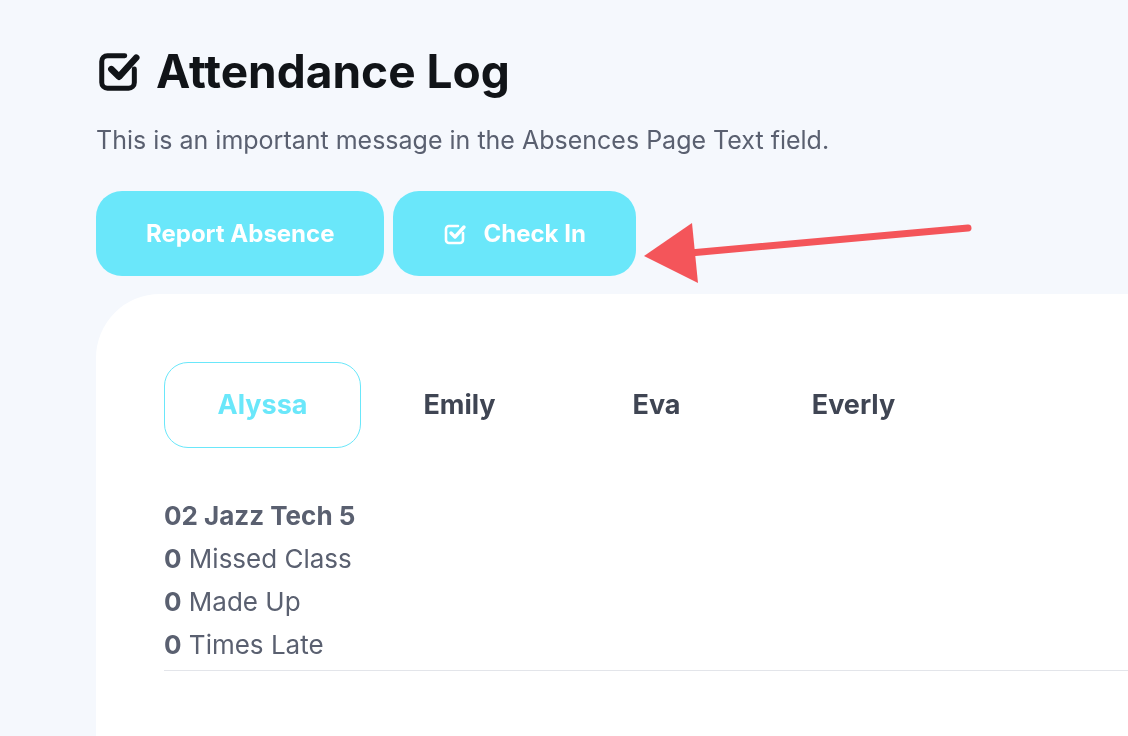  I want to click on attendance-stat: 0 Missed Class, so click(258, 559).